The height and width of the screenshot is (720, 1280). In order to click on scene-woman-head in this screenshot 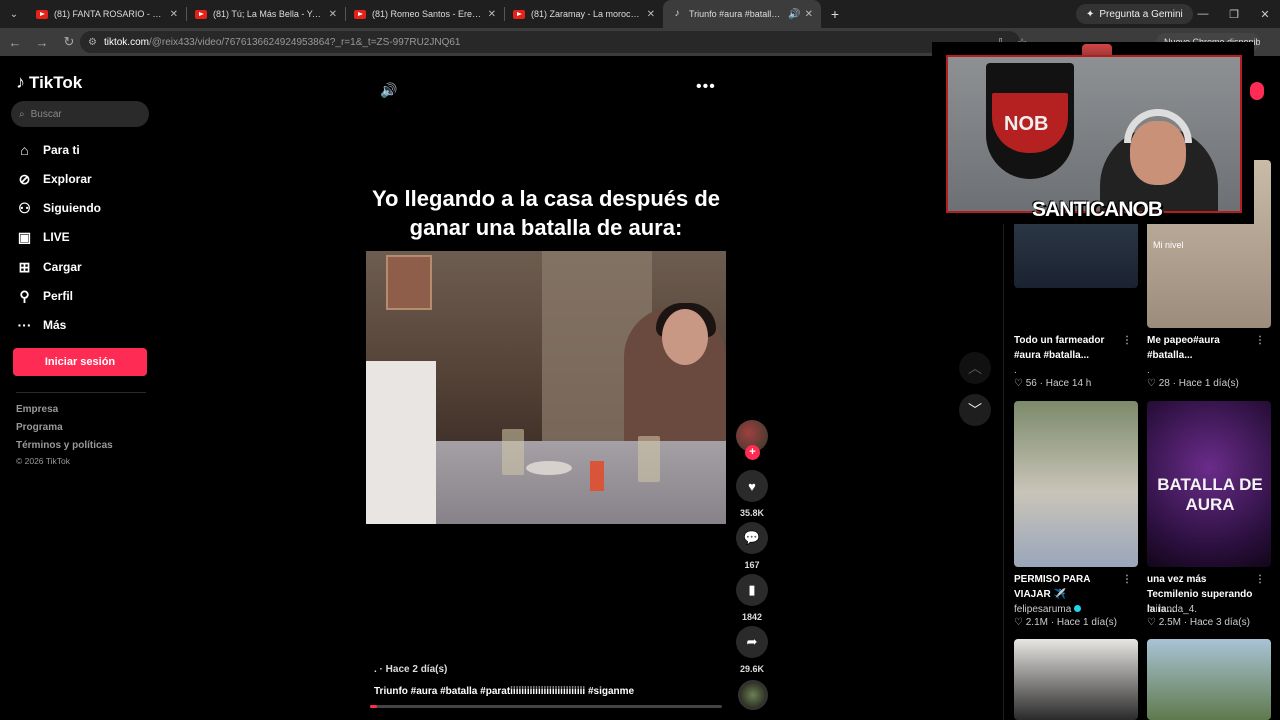, I will do `click(685, 337)`.